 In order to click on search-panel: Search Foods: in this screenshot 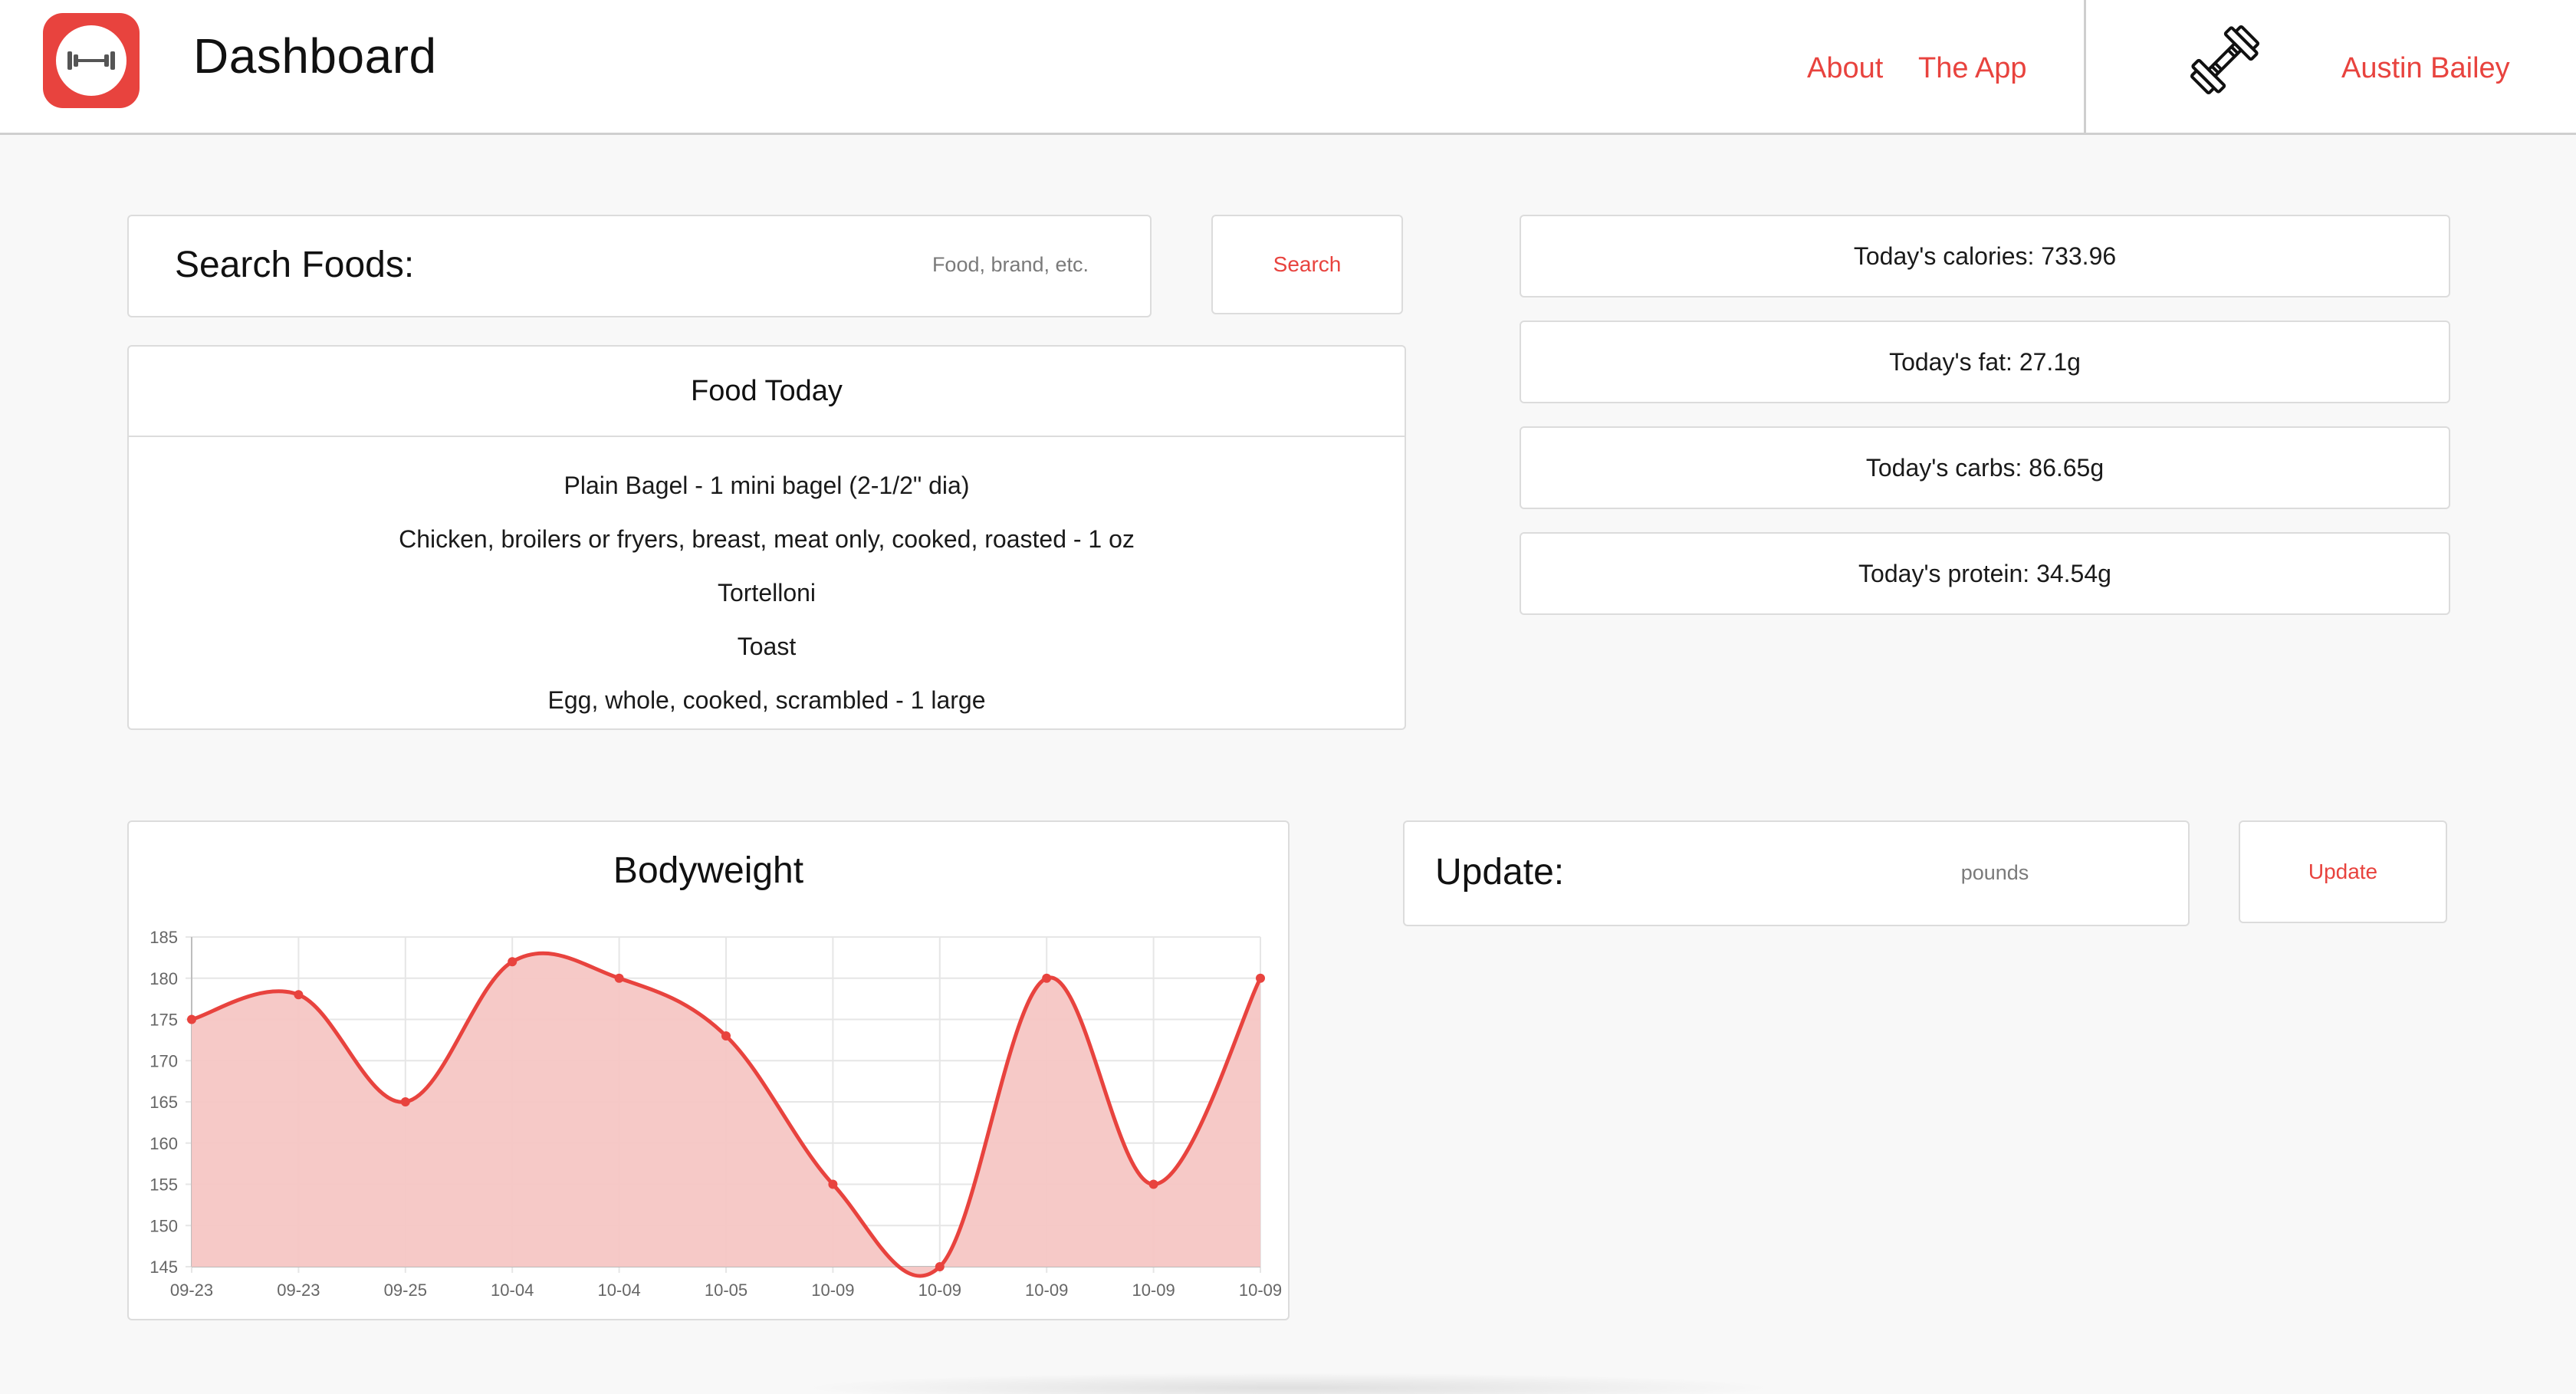, I will do `click(640, 266)`.